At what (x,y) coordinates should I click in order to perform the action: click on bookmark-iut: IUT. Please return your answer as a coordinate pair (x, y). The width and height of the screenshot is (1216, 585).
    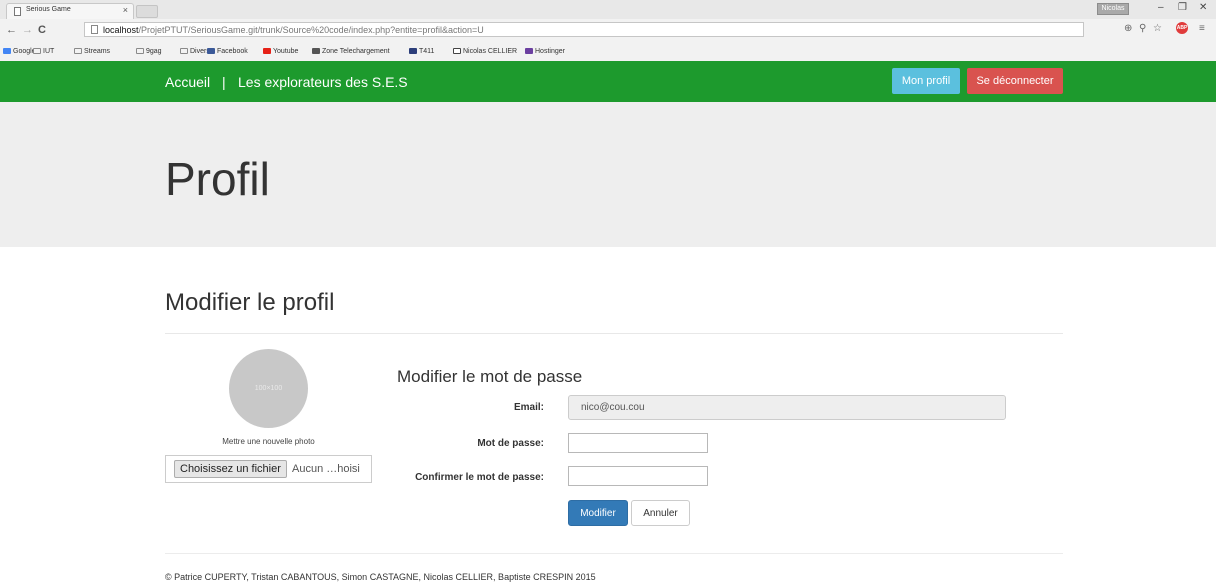
    Looking at the image, I should click on (43, 51).